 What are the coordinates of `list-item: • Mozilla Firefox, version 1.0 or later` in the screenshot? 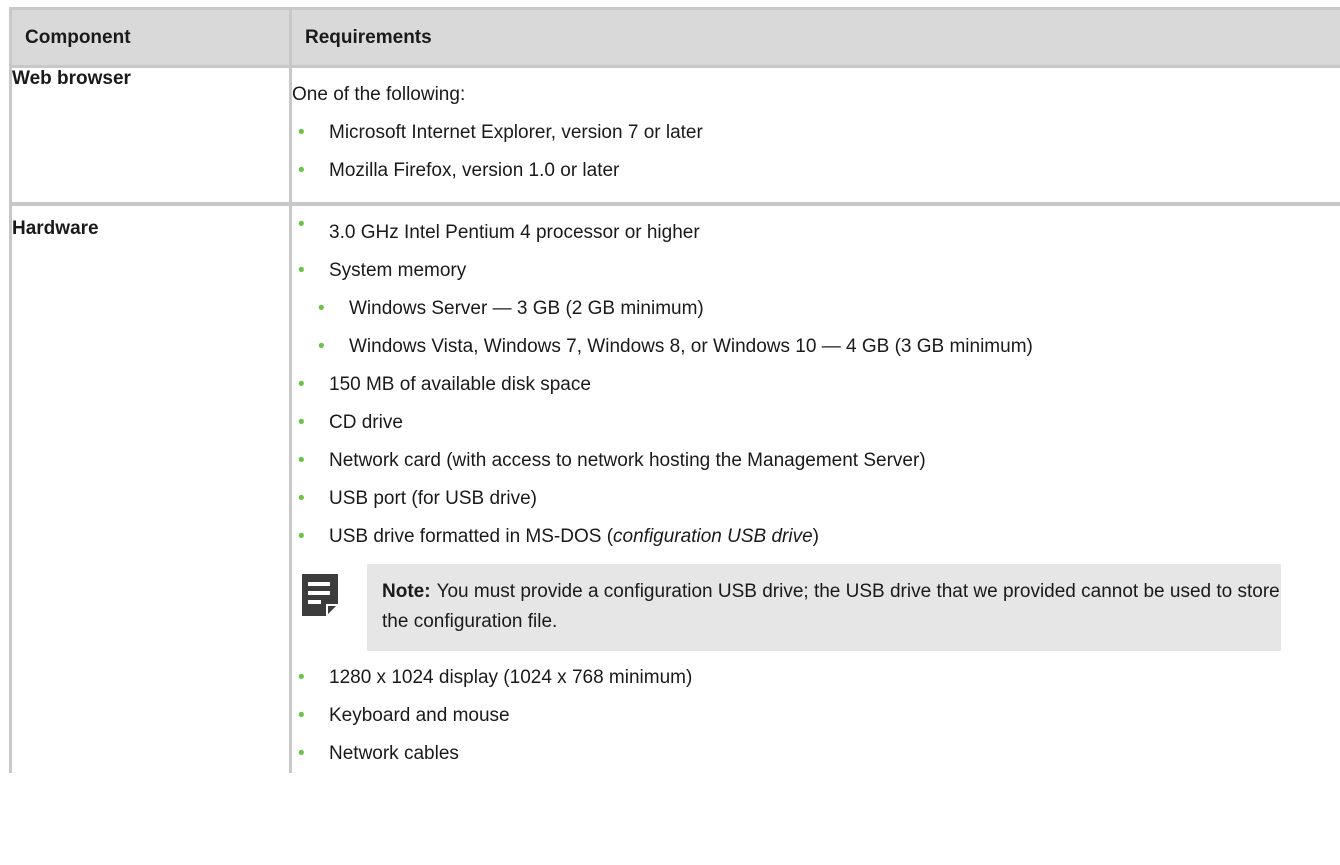 It's located at (816, 171).